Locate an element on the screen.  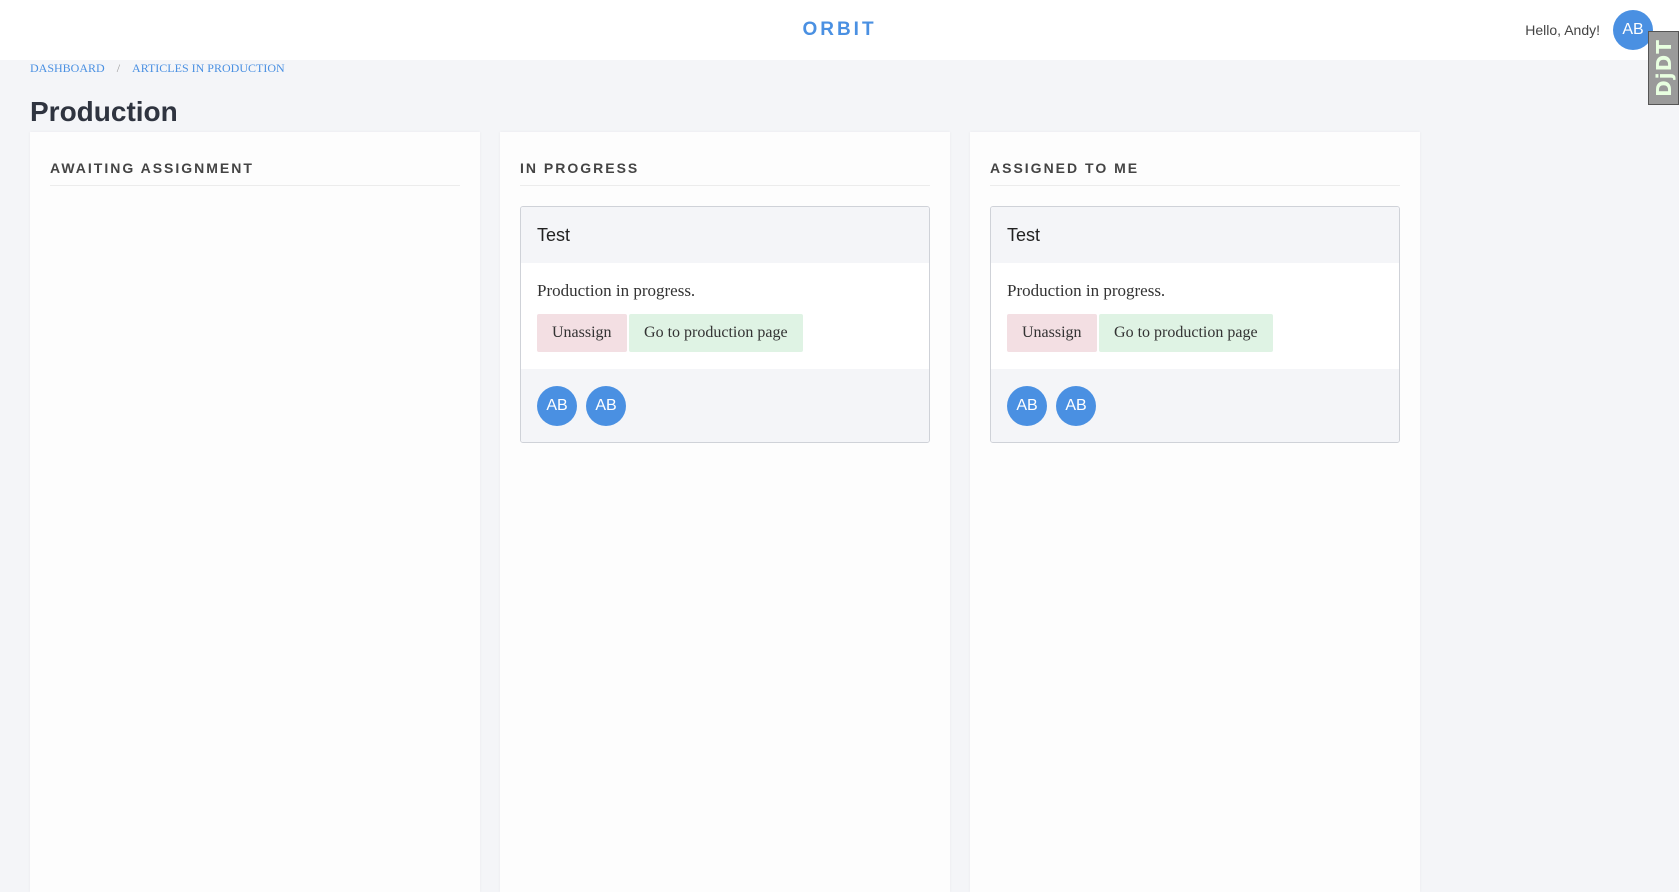
debug-toolbar-label: DjDT is located at coordinates (1663, 68).